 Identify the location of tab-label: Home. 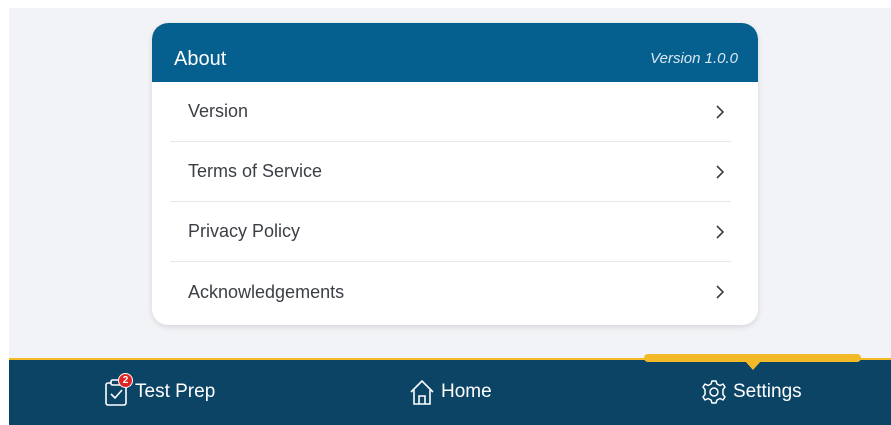
(466, 391).